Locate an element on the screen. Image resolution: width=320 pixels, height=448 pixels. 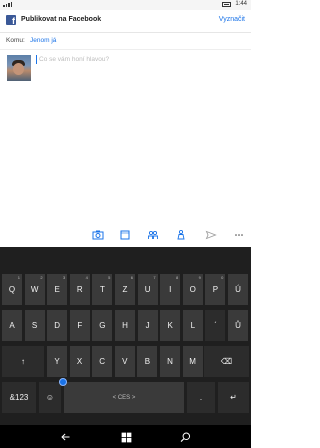
key-5-row2: H is located at coordinates (125, 325).